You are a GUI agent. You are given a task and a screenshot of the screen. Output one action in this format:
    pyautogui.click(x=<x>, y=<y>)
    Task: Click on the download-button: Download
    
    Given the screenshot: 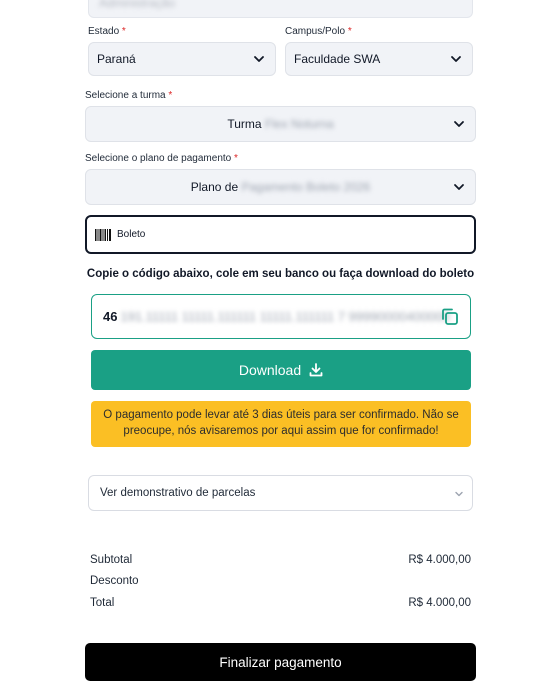 What is the action you would take?
    pyautogui.click(x=281, y=370)
    